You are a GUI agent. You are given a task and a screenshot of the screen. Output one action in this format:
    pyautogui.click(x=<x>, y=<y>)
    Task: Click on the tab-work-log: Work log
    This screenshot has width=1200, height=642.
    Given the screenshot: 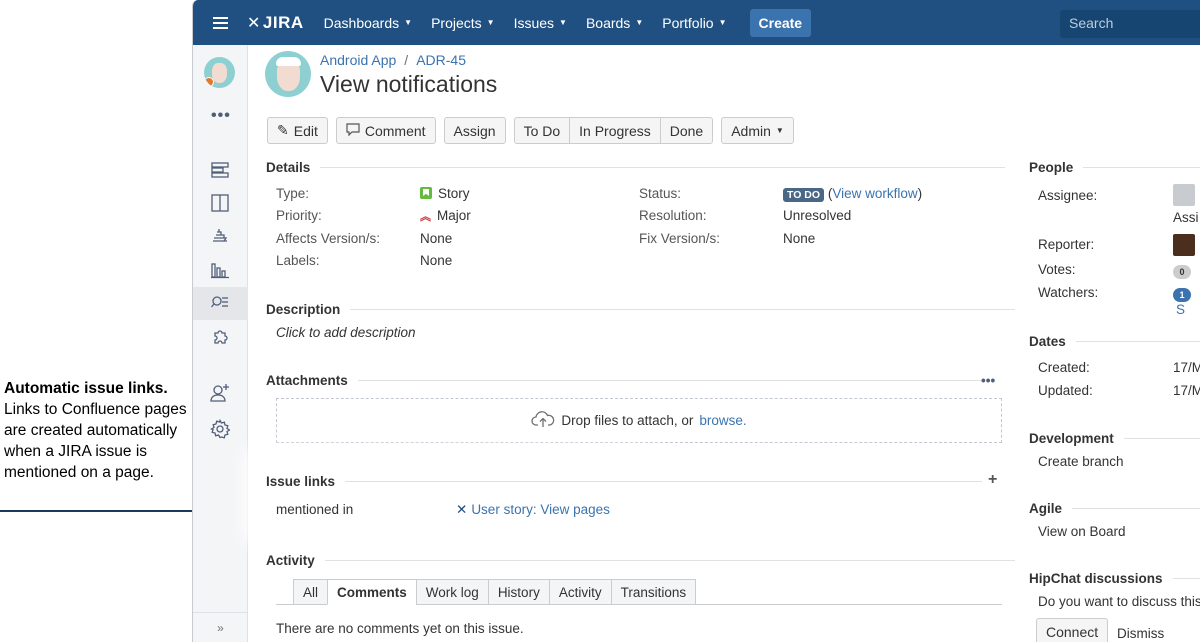 What is the action you would take?
    pyautogui.click(x=452, y=592)
    